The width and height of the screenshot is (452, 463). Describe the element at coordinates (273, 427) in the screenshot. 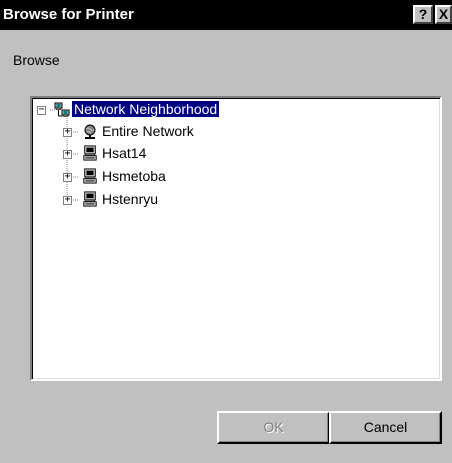

I see `ok-button: OK` at that location.